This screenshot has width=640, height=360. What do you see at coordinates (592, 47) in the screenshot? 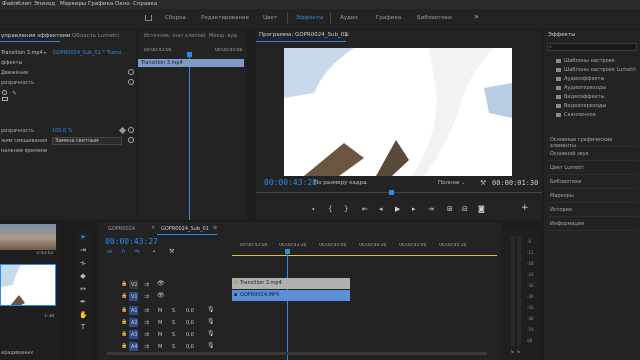
I see `effects-search-input` at bounding box center [592, 47].